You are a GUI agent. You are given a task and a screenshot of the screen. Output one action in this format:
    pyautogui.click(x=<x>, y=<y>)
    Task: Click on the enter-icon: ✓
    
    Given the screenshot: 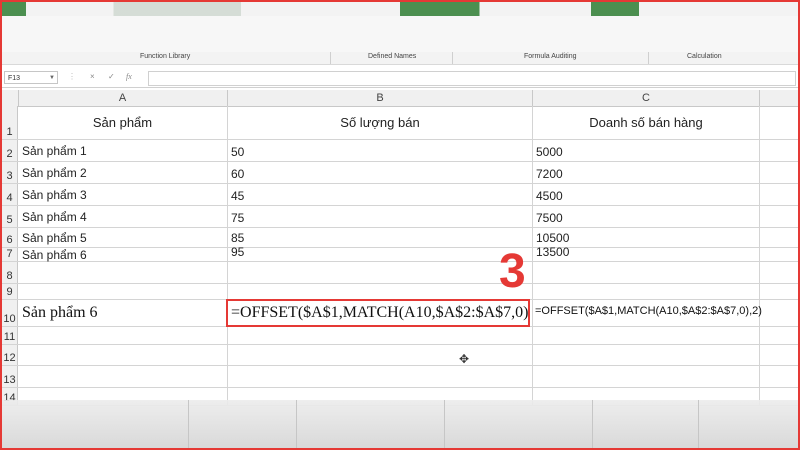 What is the action you would take?
    pyautogui.click(x=111, y=76)
    